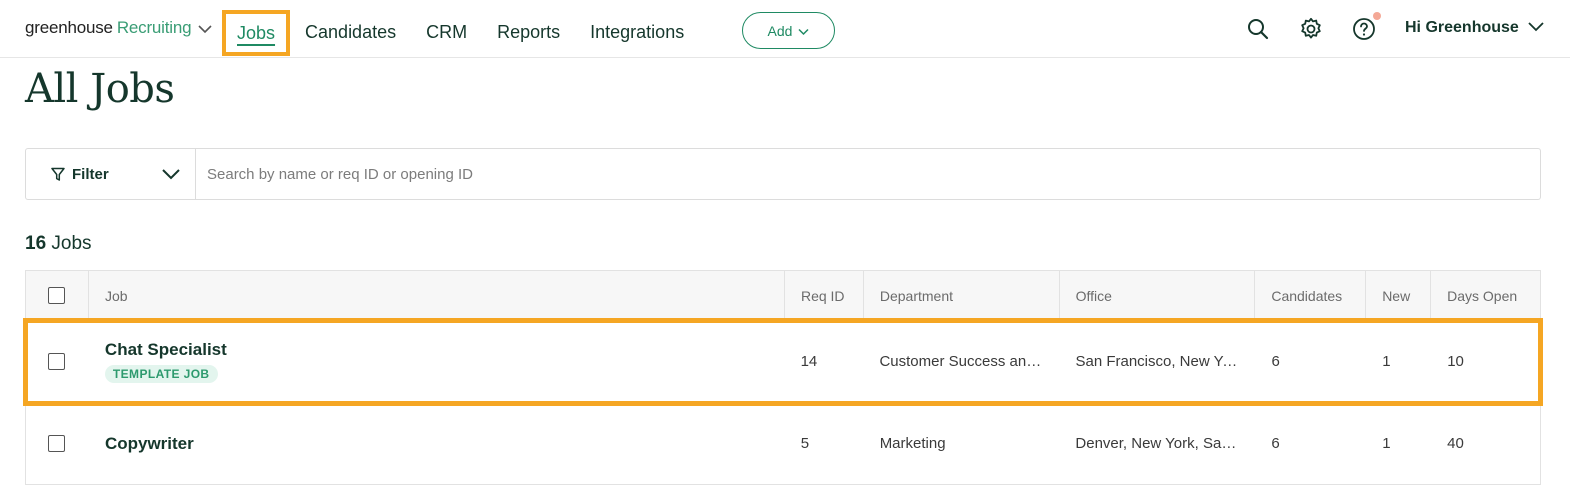  I want to click on job-count-number: 16, so click(36, 243).